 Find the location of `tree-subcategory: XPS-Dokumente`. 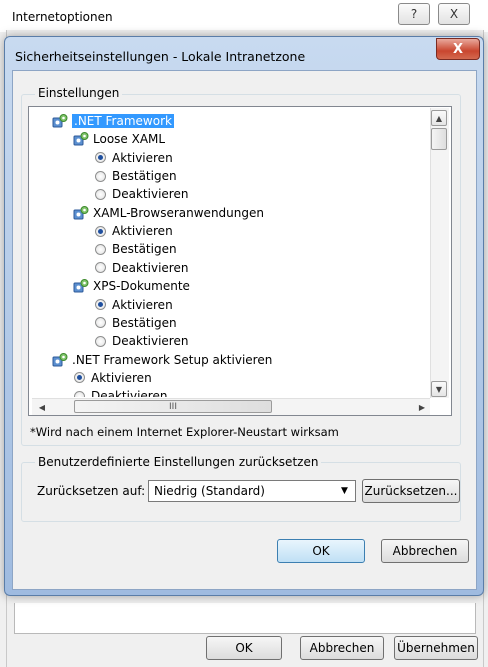

tree-subcategory: XPS-Dokumente is located at coordinates (131, 286).